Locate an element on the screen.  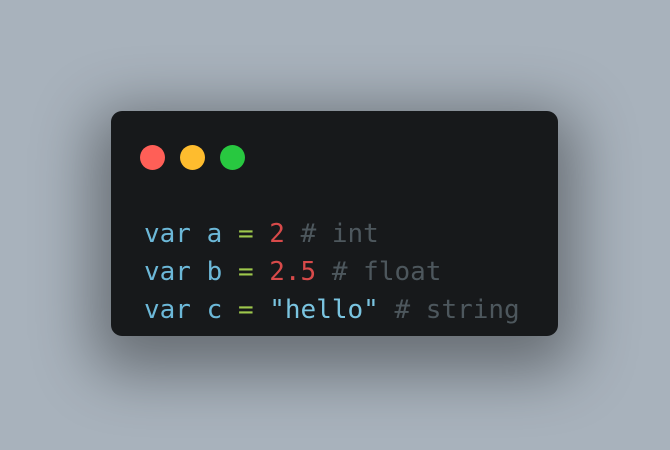
minimize-button is located at coordinates (192, 157).